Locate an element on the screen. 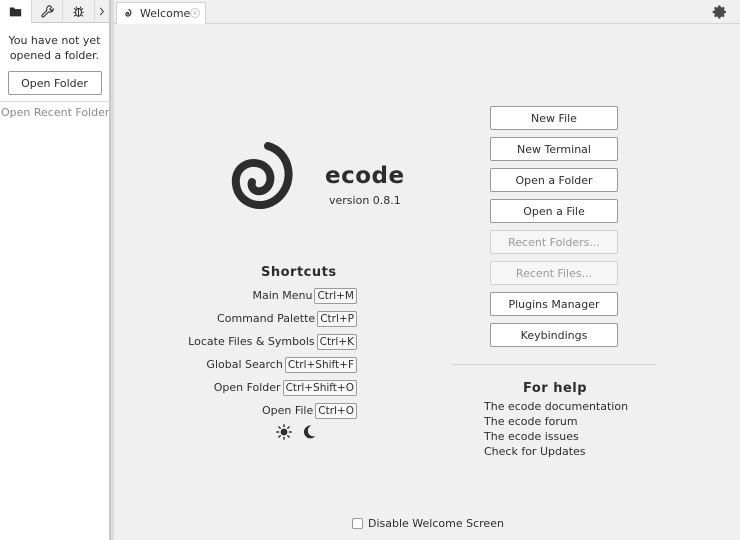  shortcut-key: Ctrl+Shift+F is located at coordinates (320, 364).